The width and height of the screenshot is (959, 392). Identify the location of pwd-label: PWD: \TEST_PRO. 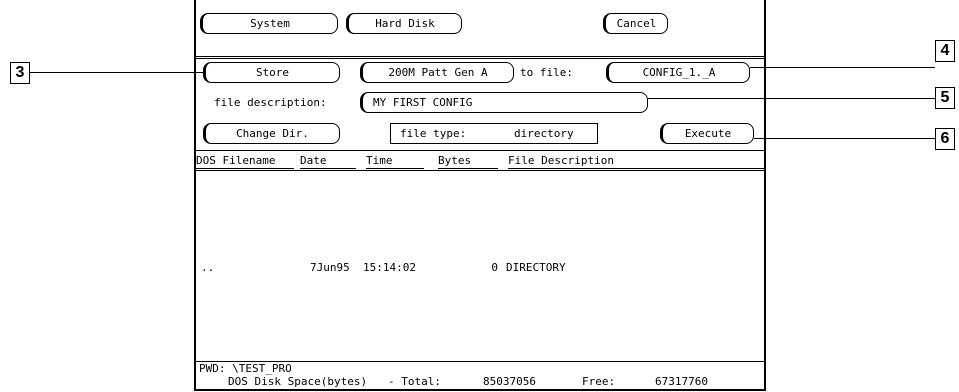
(245, 368).